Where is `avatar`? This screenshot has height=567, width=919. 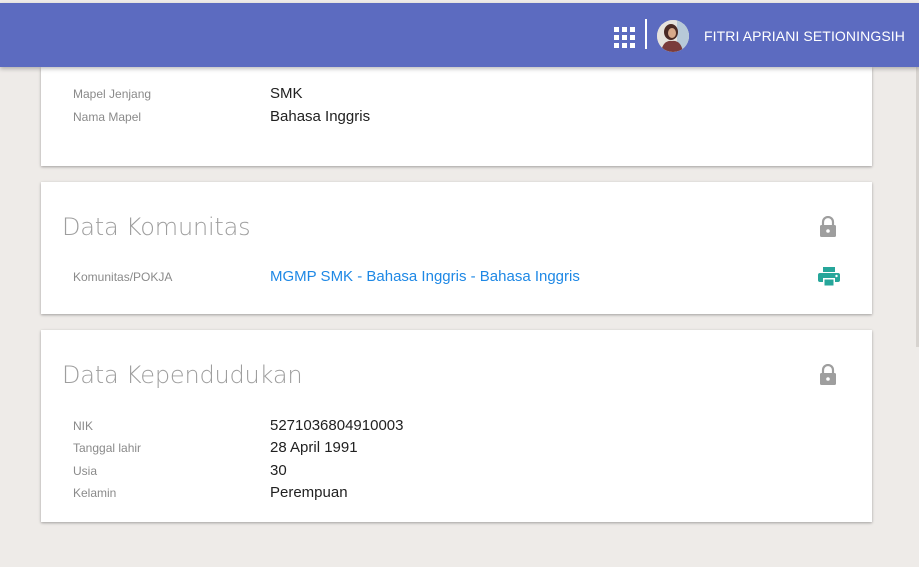 avatar is located at coordinates (673, 36).